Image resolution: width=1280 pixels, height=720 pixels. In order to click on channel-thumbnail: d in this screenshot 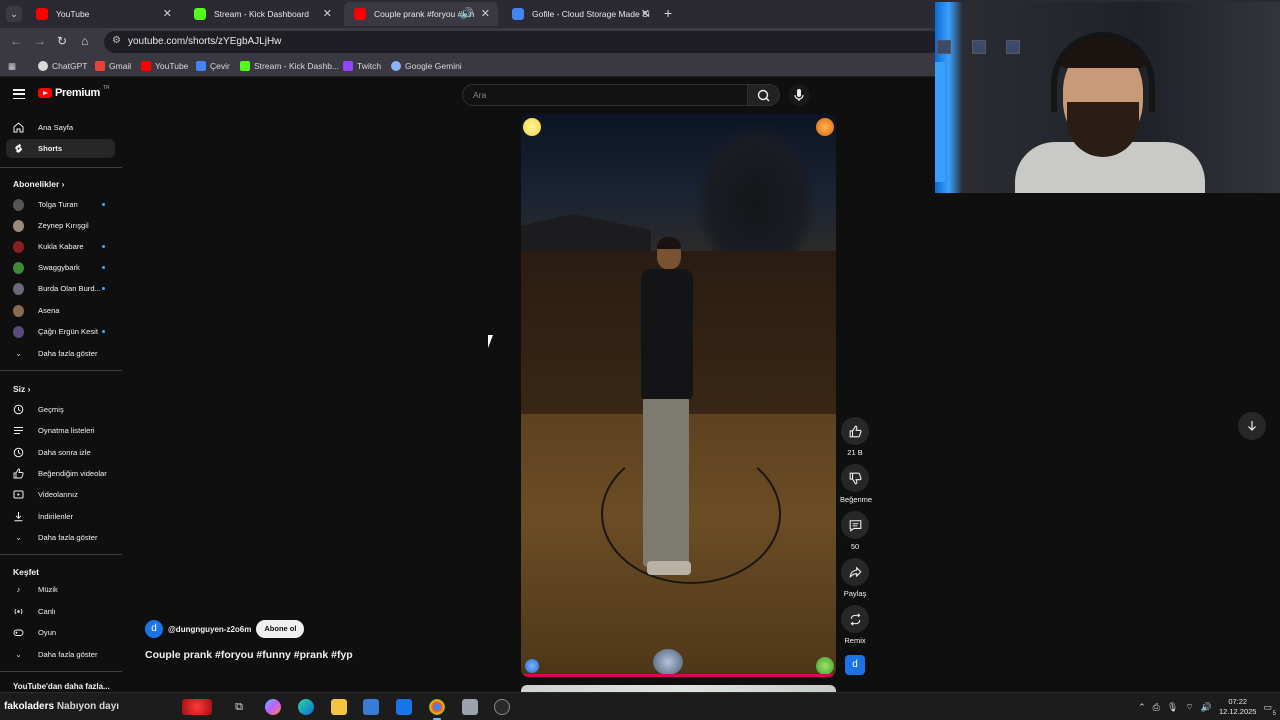, I will do `click(855, 665)`.